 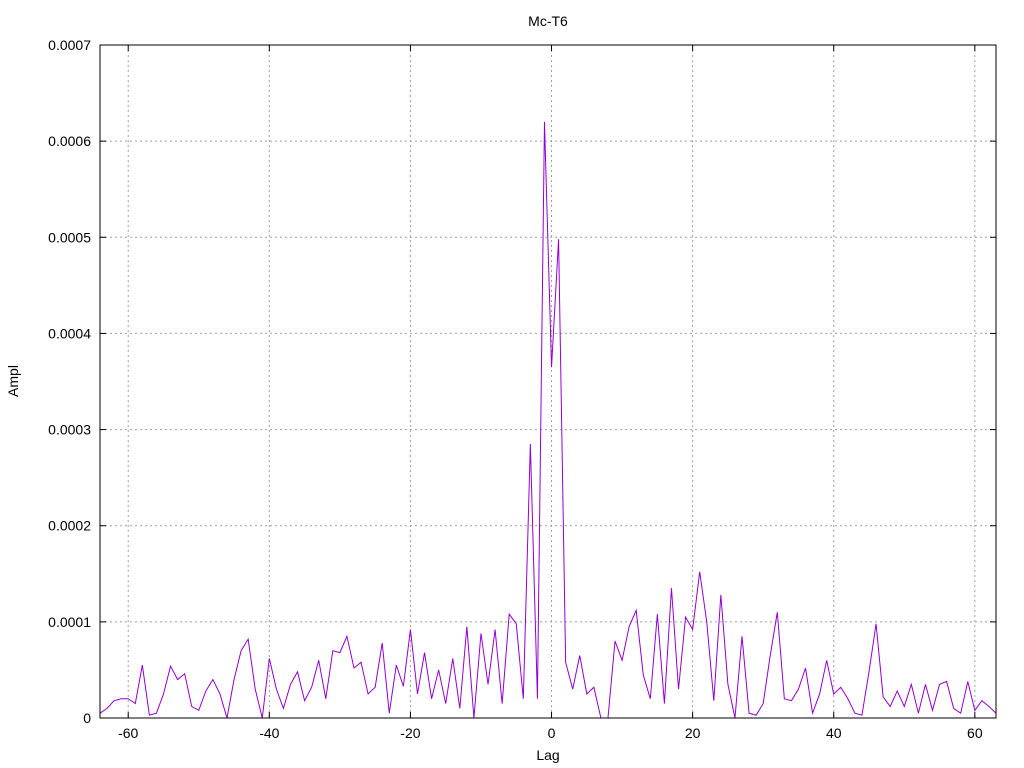 What do you see at coordinates (13, 381) in the screenshot?
I see `y-axis-label: Ampl` at bounding box center [13, 381].